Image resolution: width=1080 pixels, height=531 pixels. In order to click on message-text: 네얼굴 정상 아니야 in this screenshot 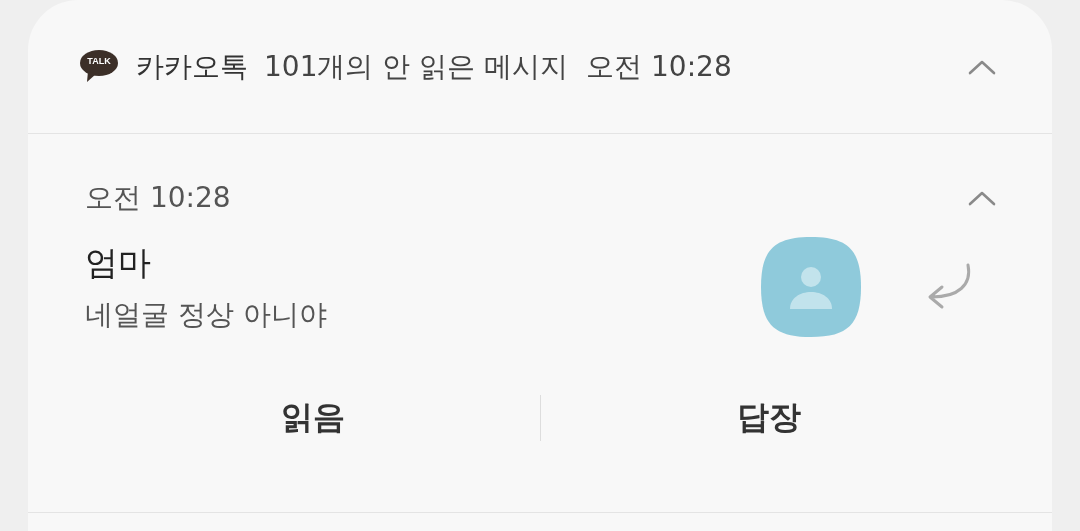, I will do `click(206, 314)`.